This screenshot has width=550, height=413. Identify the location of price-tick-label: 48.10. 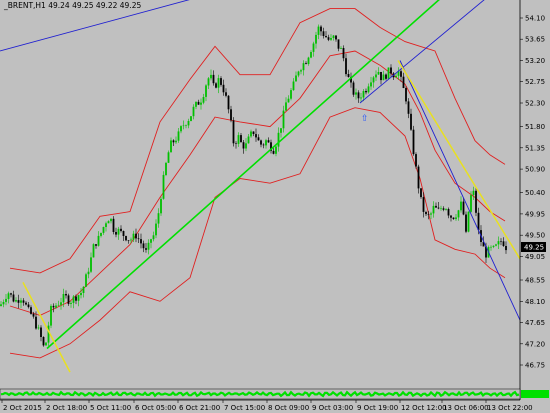
(535, 302).